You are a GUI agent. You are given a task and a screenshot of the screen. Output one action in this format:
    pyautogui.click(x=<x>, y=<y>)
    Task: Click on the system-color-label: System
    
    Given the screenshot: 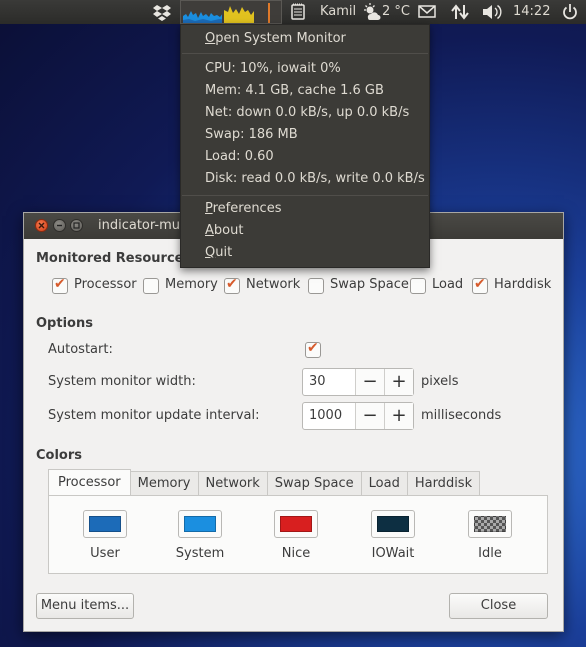 What is the action you would take?
    pyautogui.click(x=200, y=553)
    